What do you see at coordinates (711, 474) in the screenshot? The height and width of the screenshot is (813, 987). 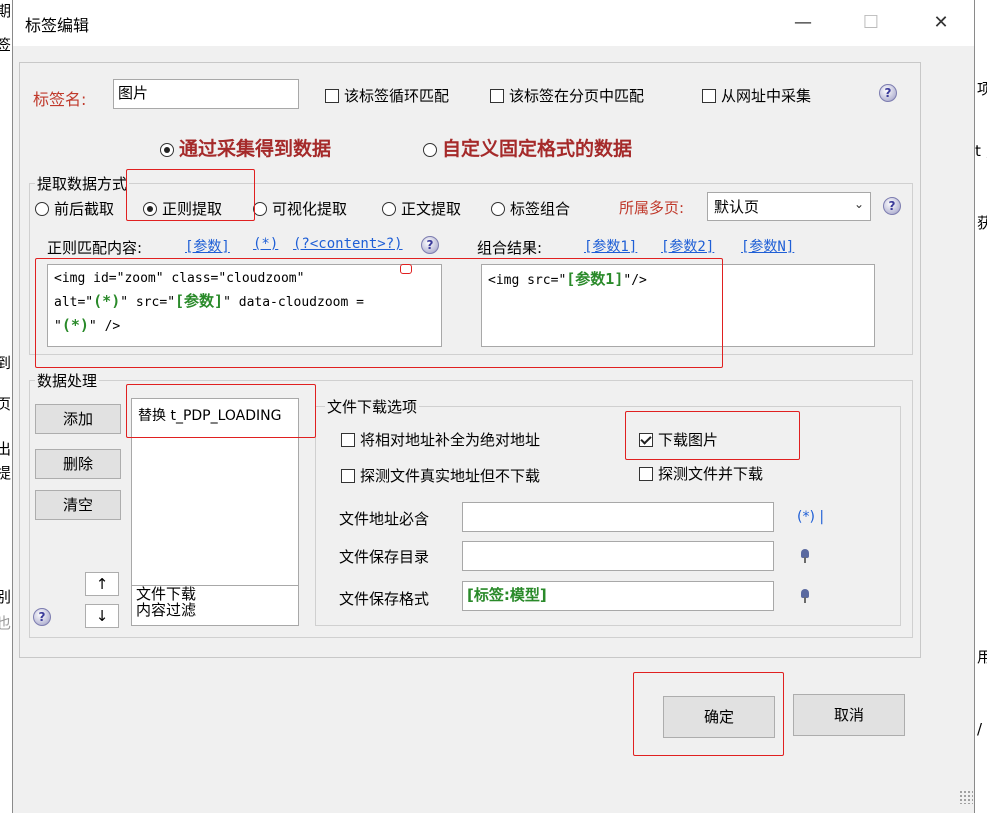 I see `option-label: 探测文件并下载` at bounding box center [711, 474].